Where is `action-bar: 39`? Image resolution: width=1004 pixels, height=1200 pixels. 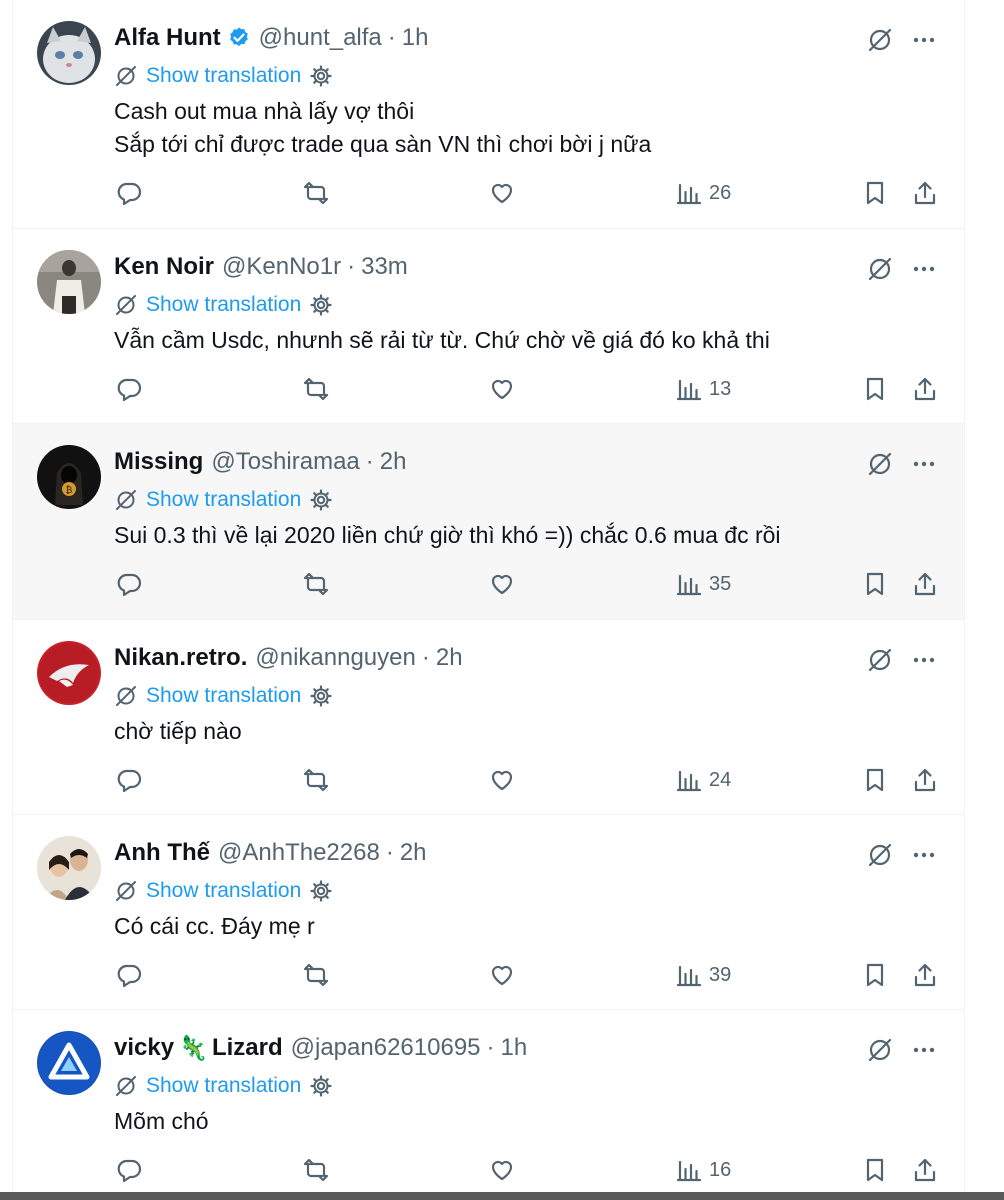 action-bar: 39 is located at coordinates (488, 975).